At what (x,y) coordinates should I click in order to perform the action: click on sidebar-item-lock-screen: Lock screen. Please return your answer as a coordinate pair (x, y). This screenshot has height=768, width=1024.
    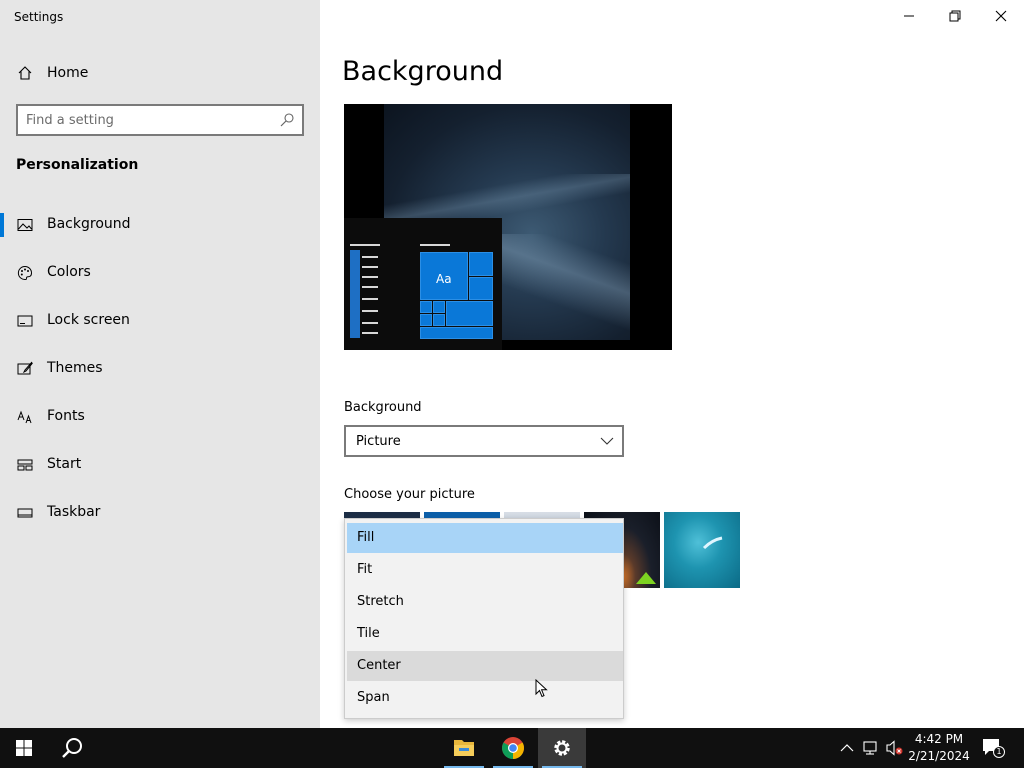
    Looking at the image, I should click on (160, 321).